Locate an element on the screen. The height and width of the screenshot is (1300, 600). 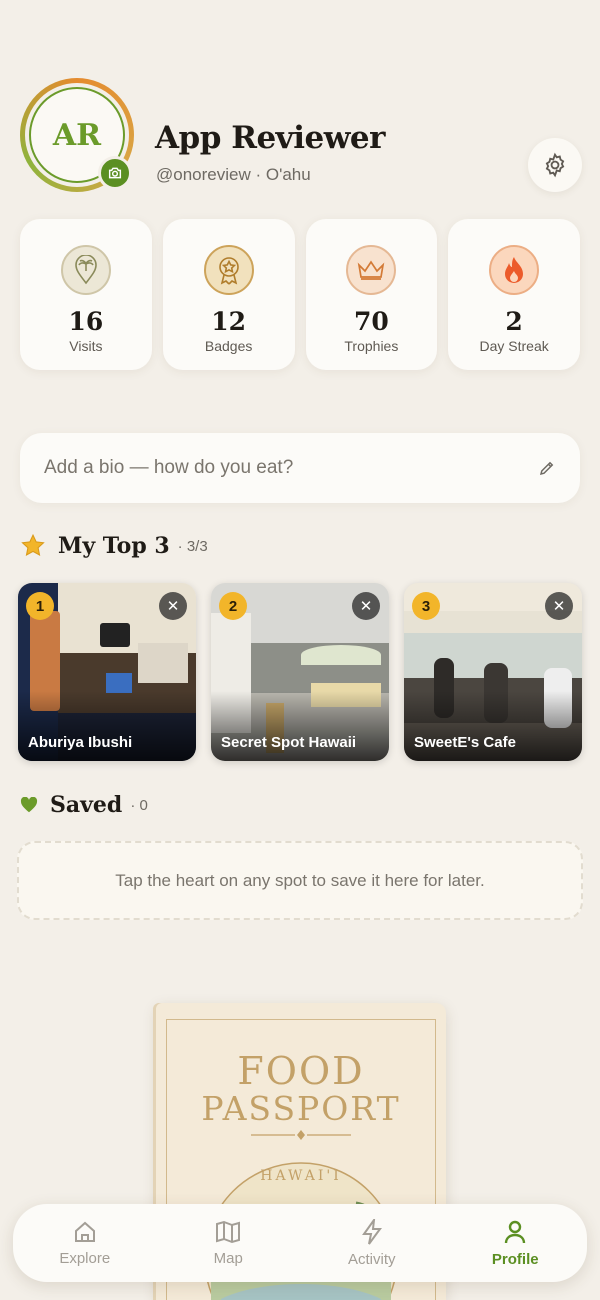
top3-card: 2 ✕ Secret Spot Hawaii is located at coordinates (300, 672).